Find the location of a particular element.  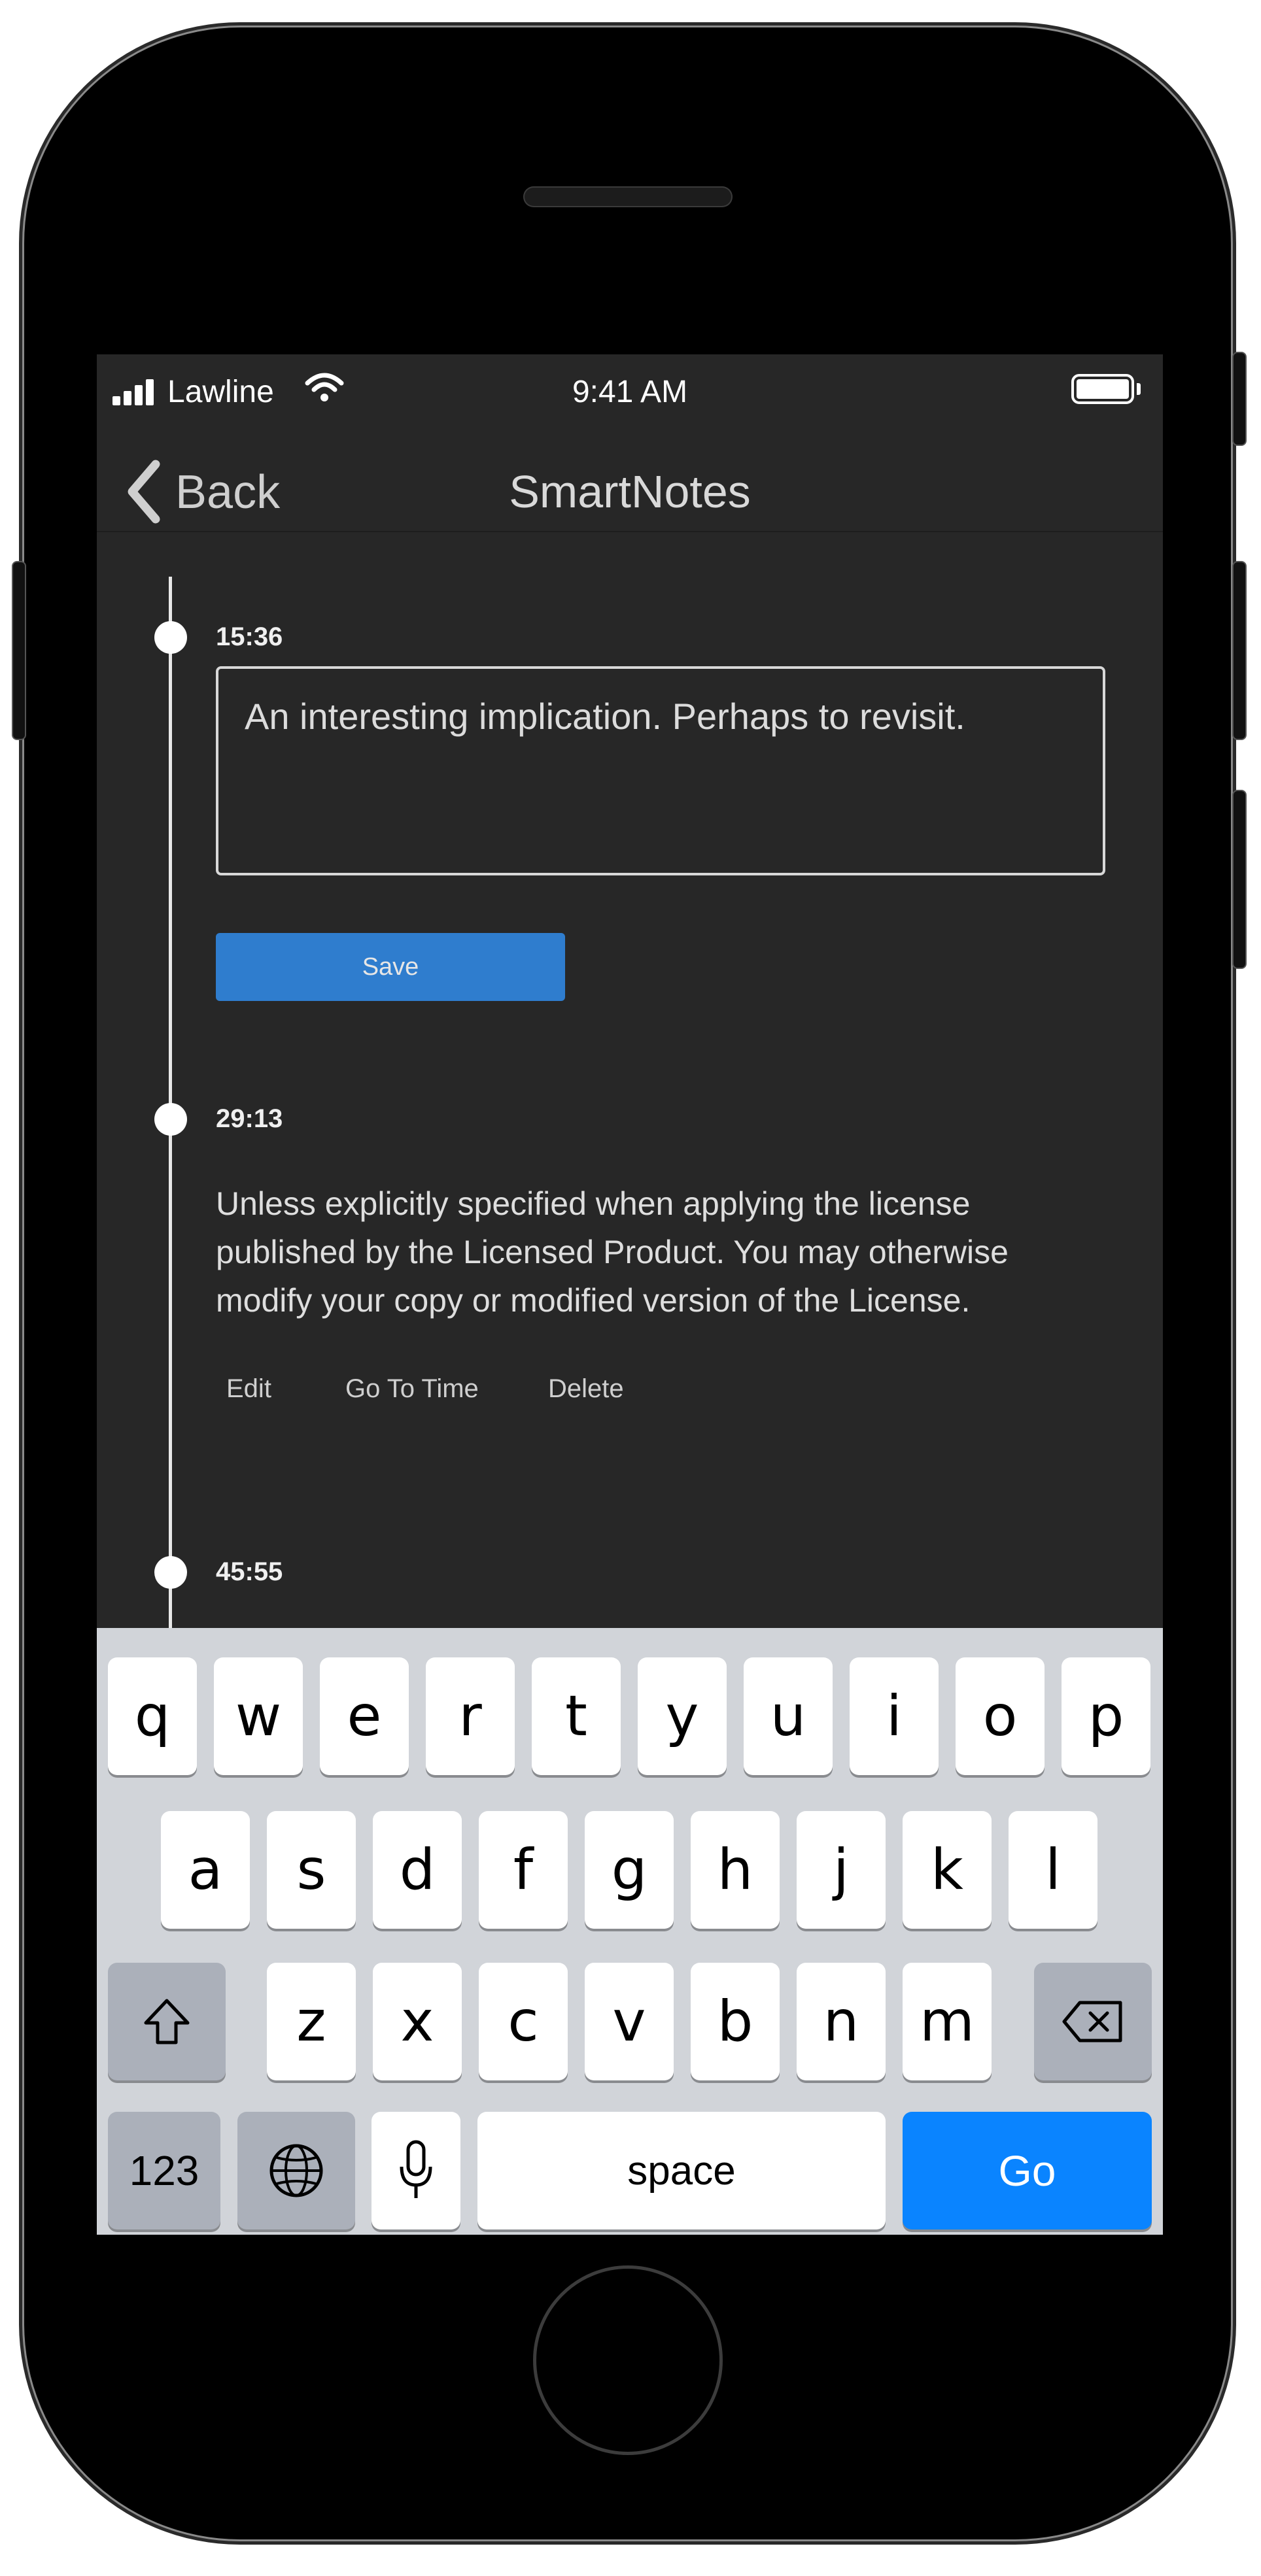

battery-tip is located at coordinates (1139, 389).